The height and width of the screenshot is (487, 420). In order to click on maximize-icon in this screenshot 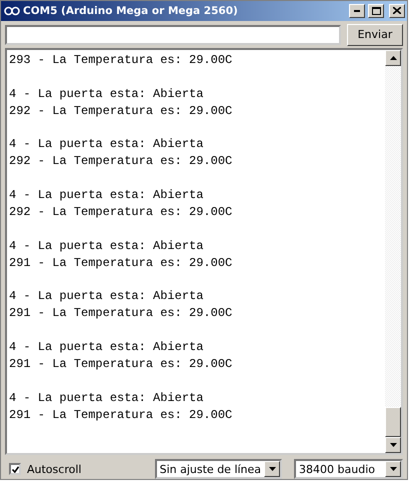, I will do `click(376, 10)`.